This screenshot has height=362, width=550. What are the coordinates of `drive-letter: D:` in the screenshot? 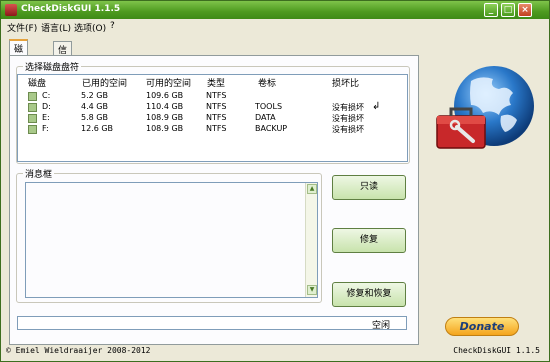 It's located at (46, 106).